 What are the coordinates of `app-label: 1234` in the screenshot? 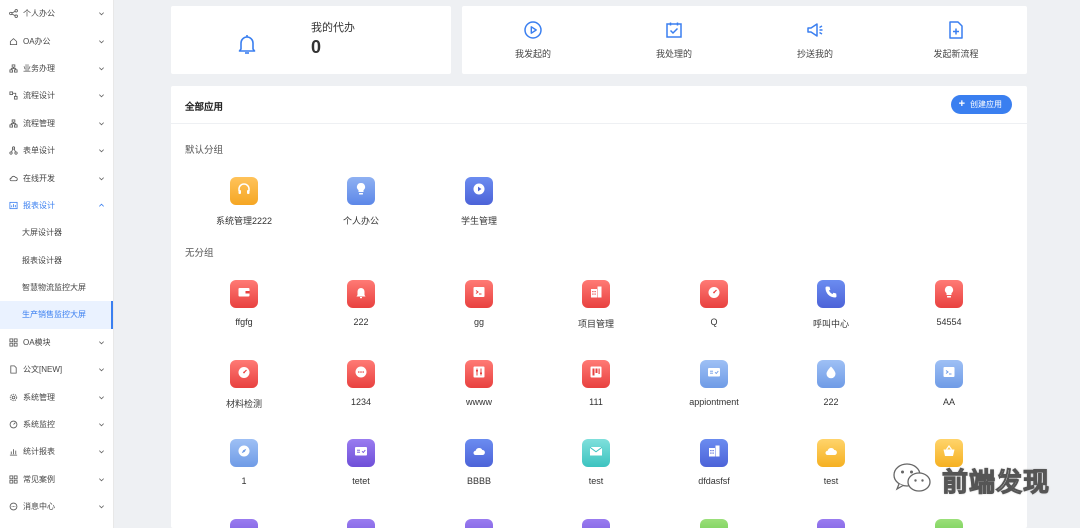 It's located at (361, 402).